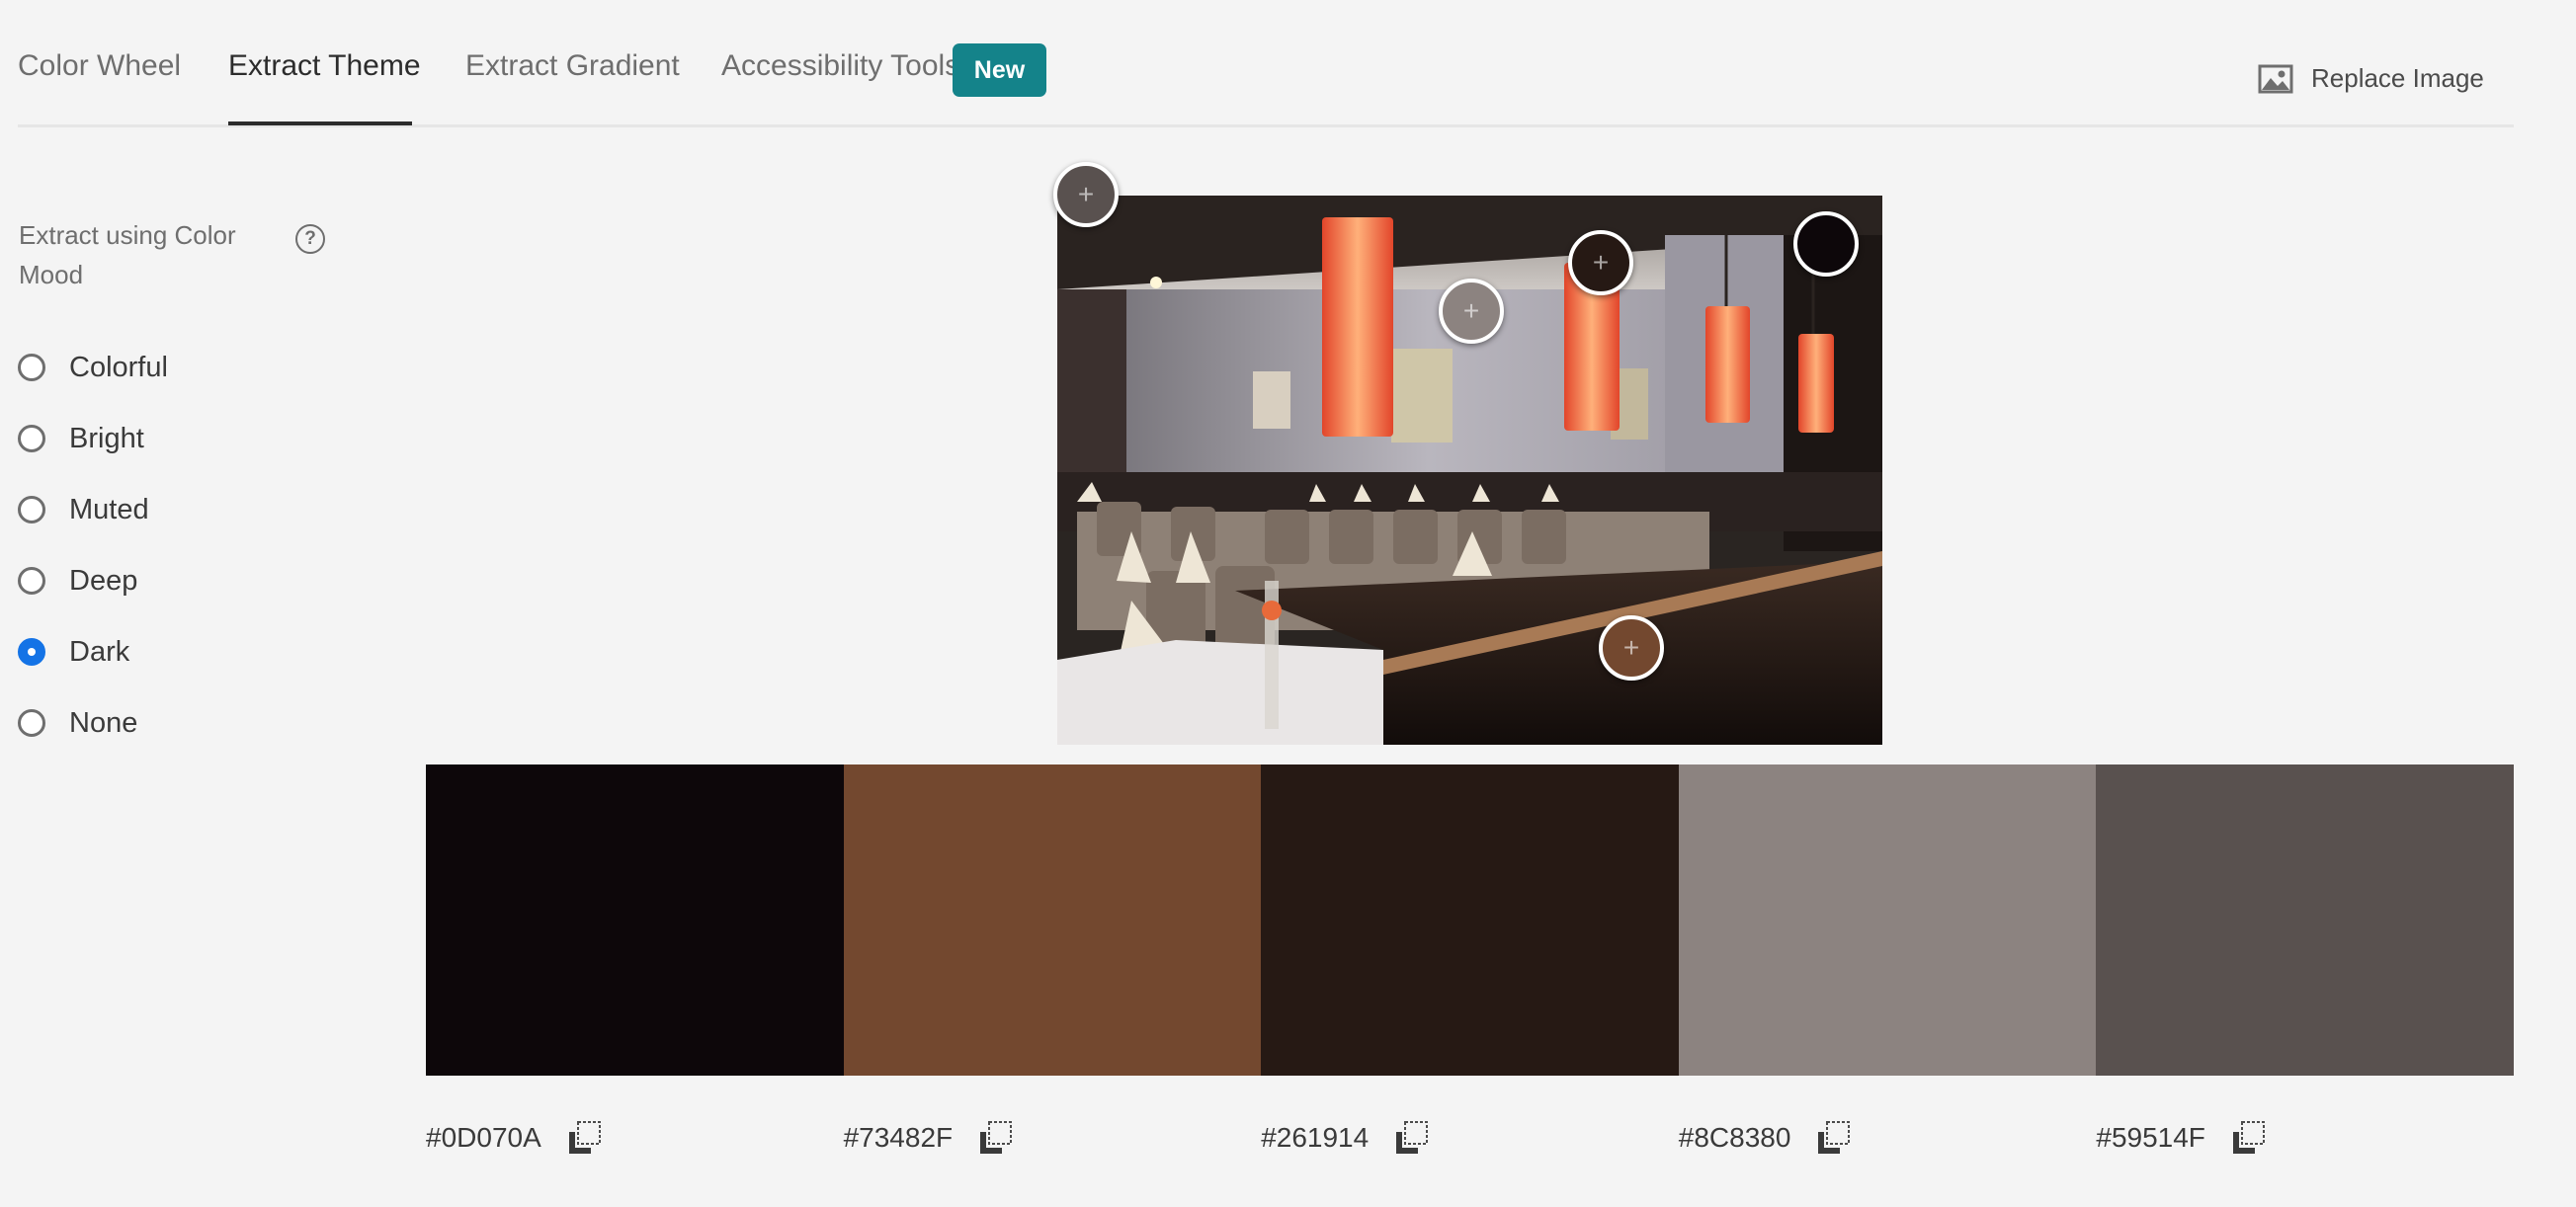  What do you see at coordinates (635, 1138) in the screenshot?
I see `hex-cell: #0D070A` at bounding box center [635, 1138].